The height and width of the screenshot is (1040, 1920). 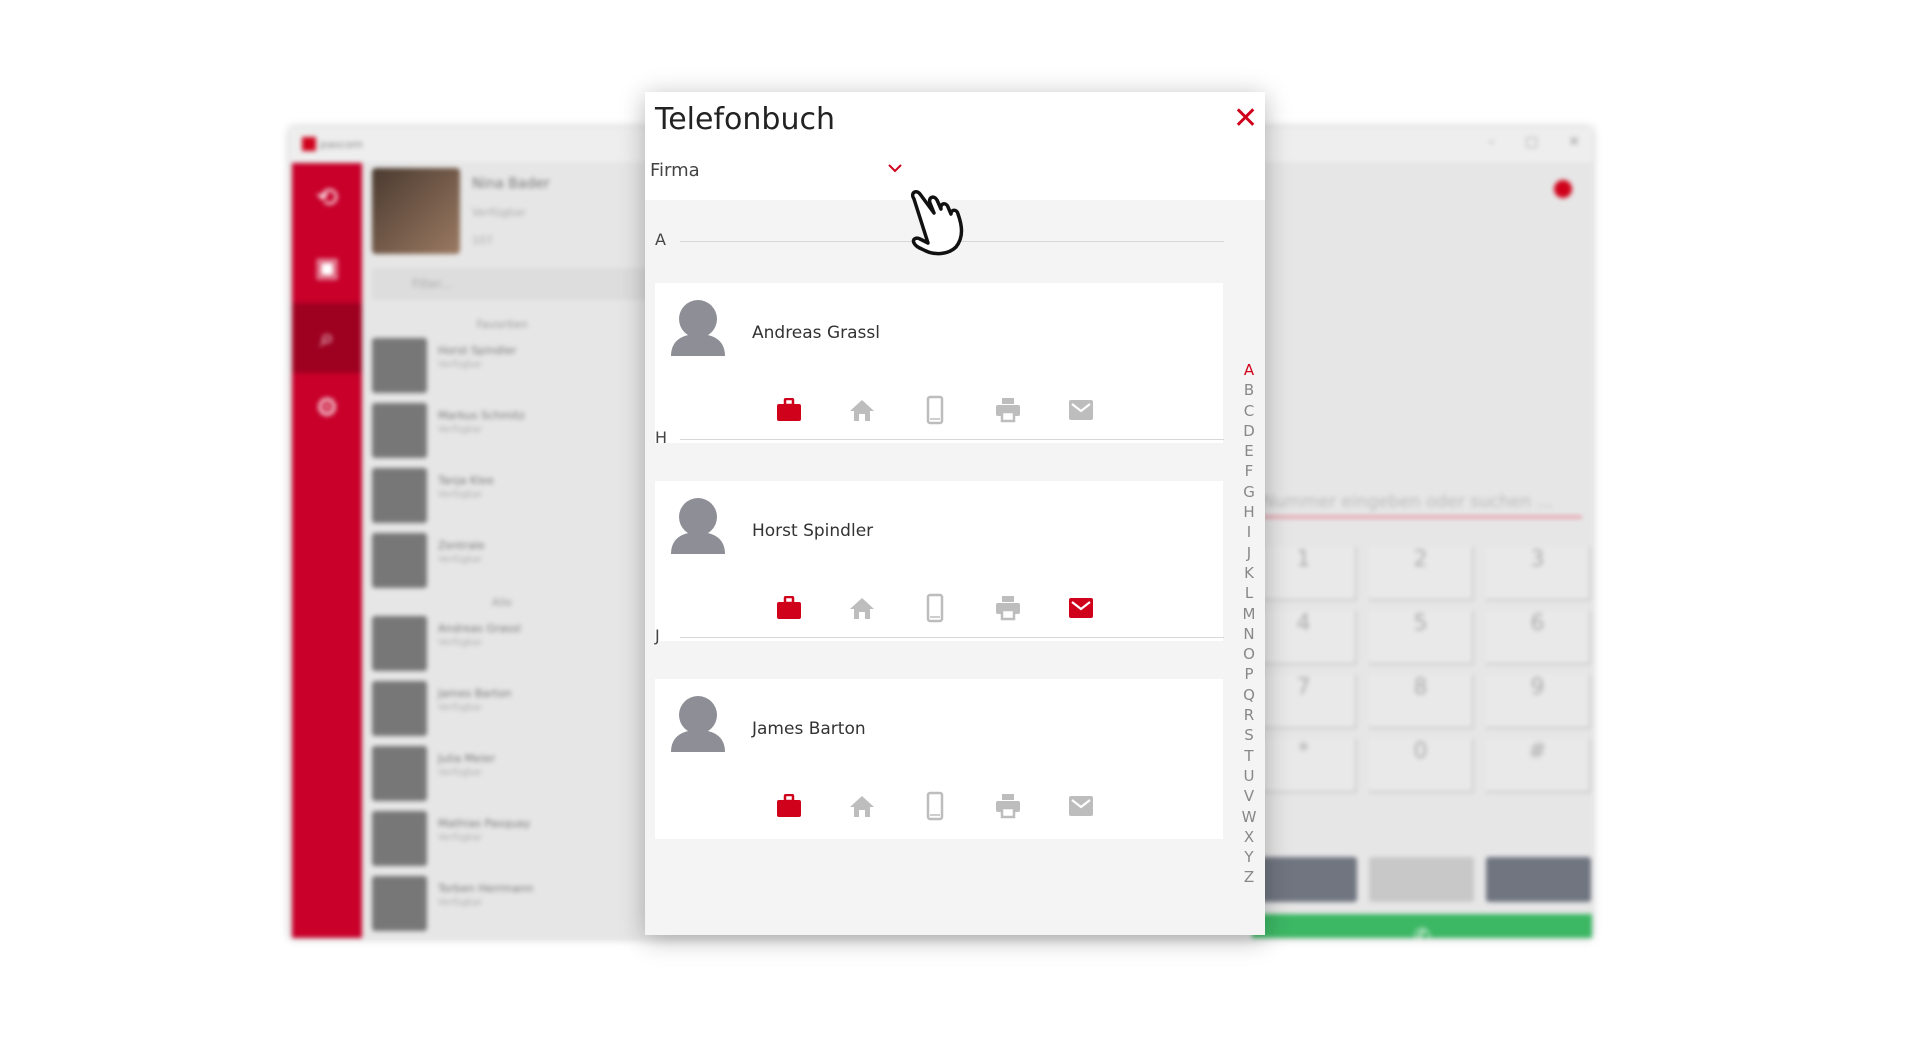 What do you see at coordinates (1304, 574) in the screenshot?
I see `dial-key: 1` at bounding box center [1304, 574].